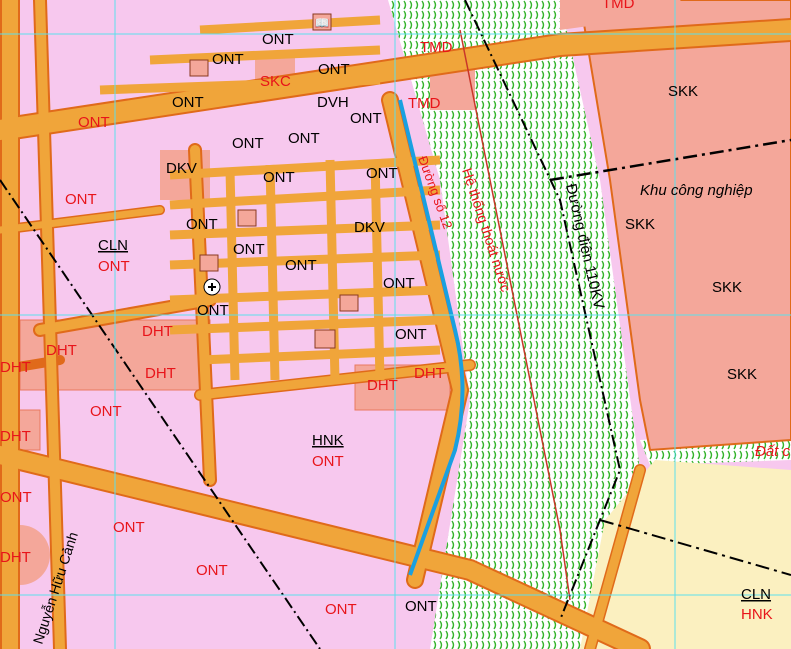 The image size is (791, 649). What do you see at coordinates (696, 190) in the screenshot?
I see `label-kcn: Khu công nghiệp` at bounding box center [696, 190].